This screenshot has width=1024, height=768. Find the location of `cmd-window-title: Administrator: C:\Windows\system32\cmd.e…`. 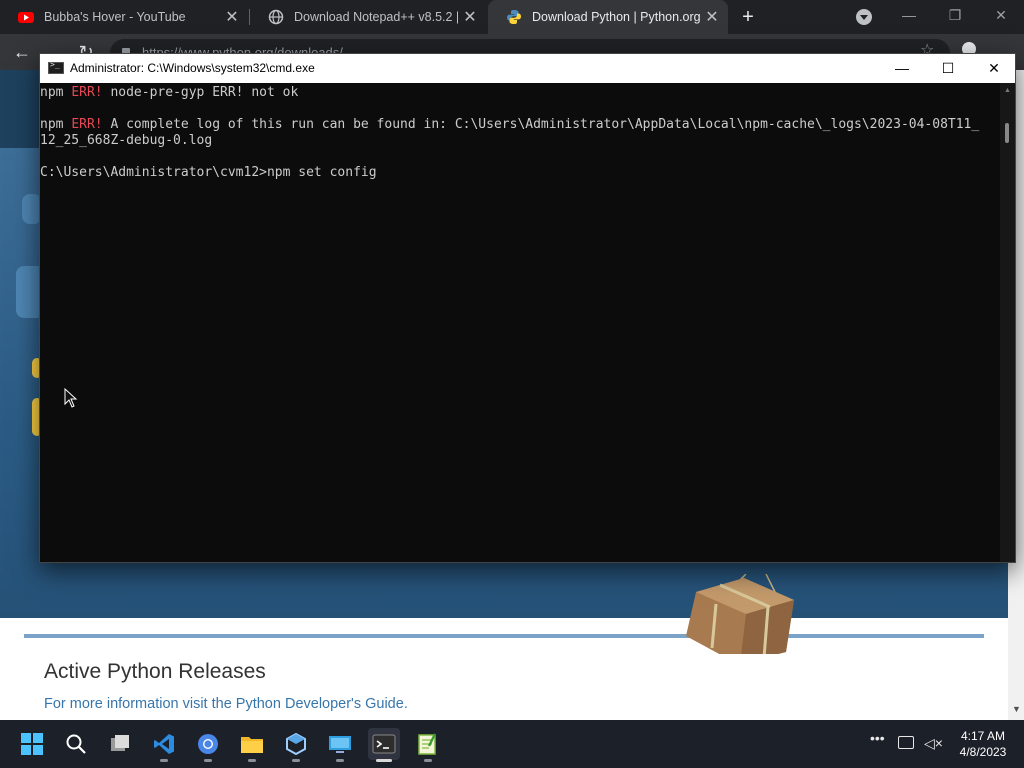

cmd-window-title: Administrator: C:\Windows\system32\cmd.e… is located at coordinates (192, 68).